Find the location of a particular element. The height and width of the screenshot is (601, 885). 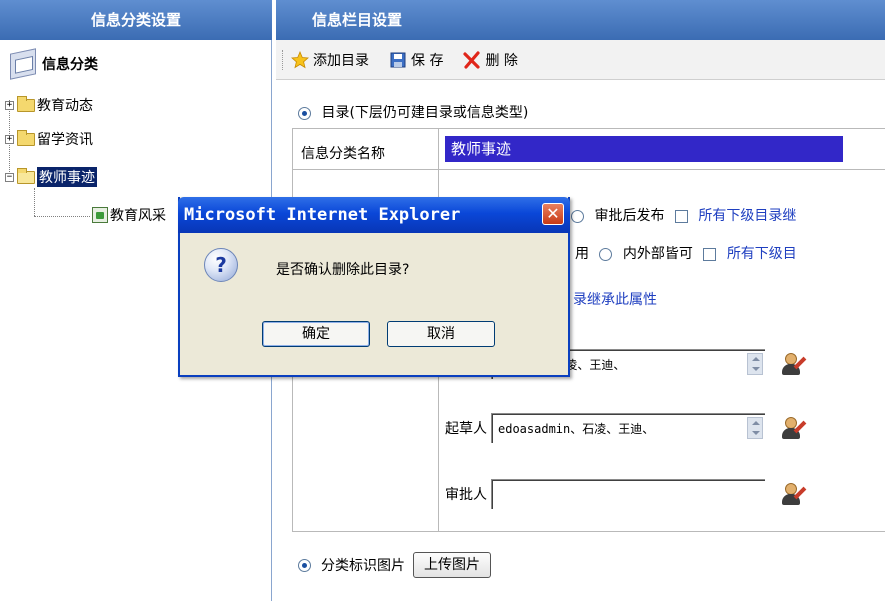

inherit-attribute-label: 录继承此属性 is located at coordinates (615, 300).